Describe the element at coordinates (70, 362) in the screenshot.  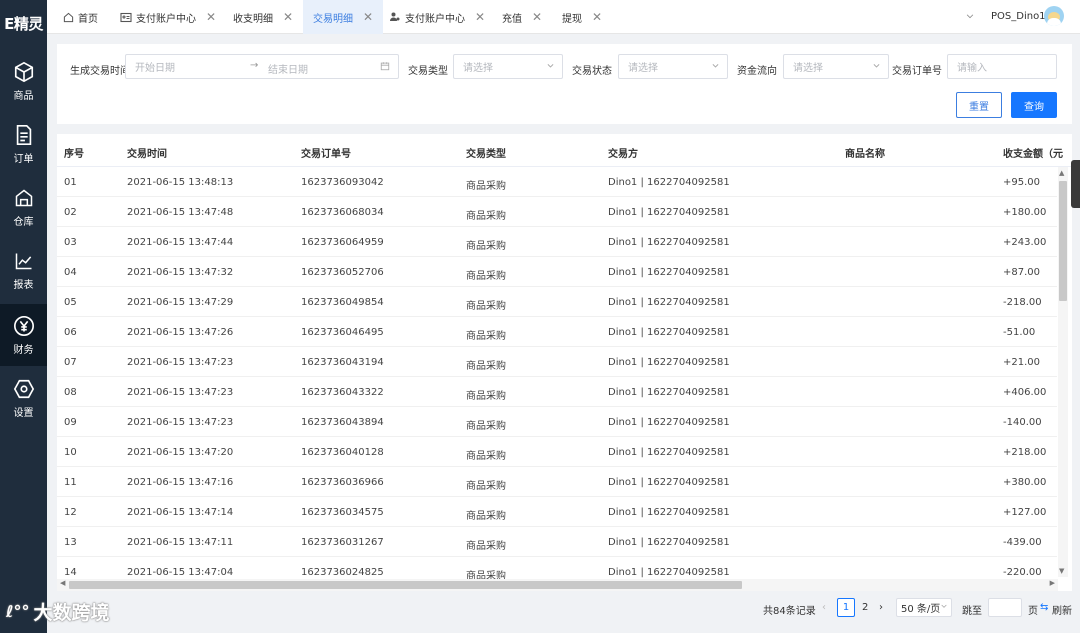
I see `cell-no: 07` at that location.